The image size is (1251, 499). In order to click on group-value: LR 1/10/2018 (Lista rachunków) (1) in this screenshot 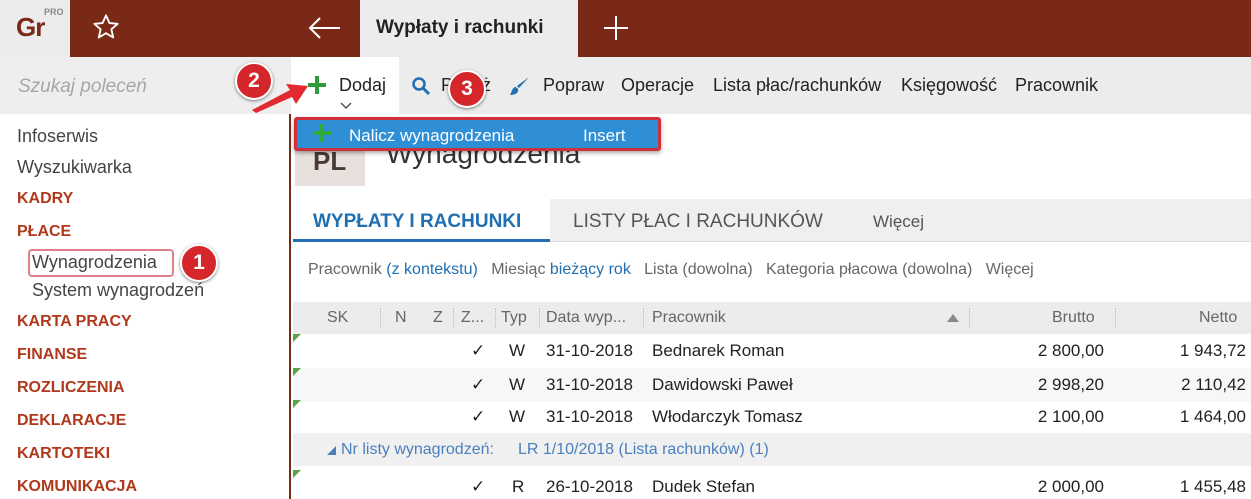, I will do `click(643, 449)`.